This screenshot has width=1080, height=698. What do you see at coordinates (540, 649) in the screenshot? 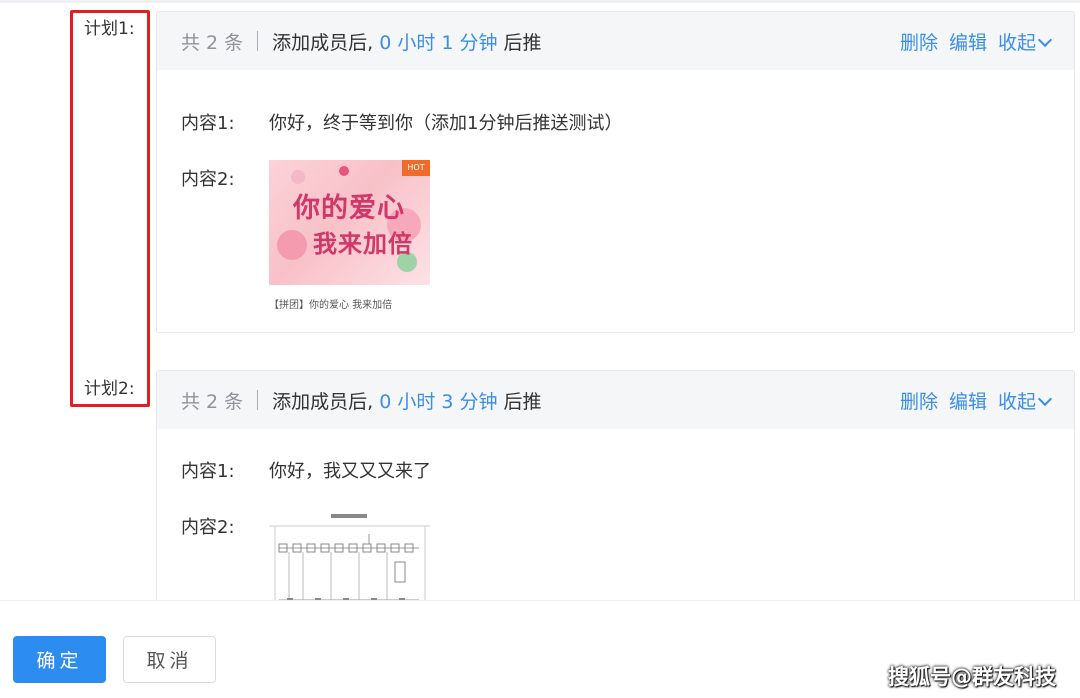
I see `dialog-footer: 确定 取消 搜狐号@群友科技` at bounding box center [540, 649].